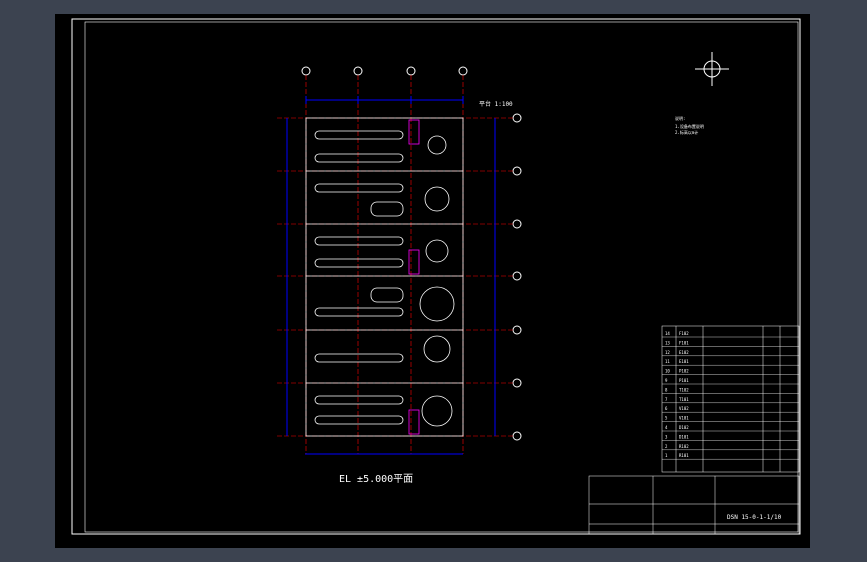  What do you see at coordinates (684, 380) in the screenshot?
I see `table-row-tag: P101` at bounding box center [684, 380].